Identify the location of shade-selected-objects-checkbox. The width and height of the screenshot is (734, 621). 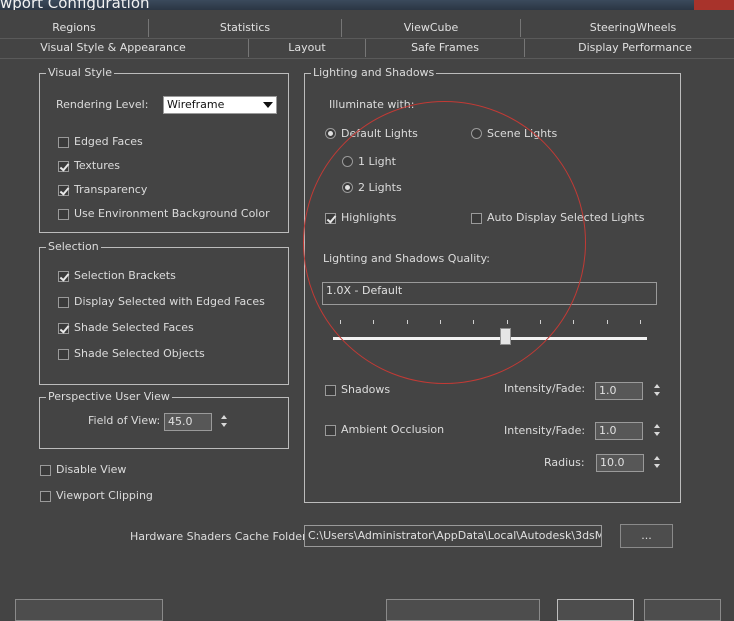
(63, 354).